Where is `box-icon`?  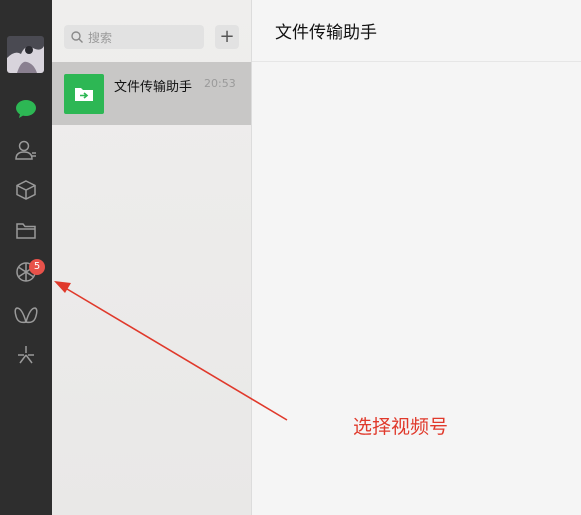 box-icon is located at coordinates (26, 190).